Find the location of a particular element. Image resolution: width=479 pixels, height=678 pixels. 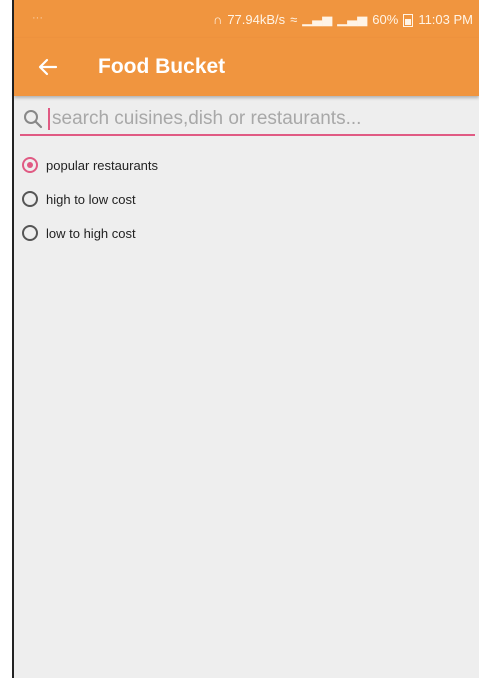

signal-icon: ▁▃▅ is located at coordinates (317, 18).